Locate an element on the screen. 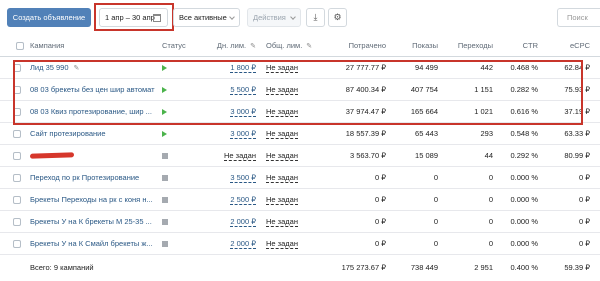 The height and width of the screenshot is (281, 600). totals-ctr: 0.400 % is located at coordinates (524, 267).